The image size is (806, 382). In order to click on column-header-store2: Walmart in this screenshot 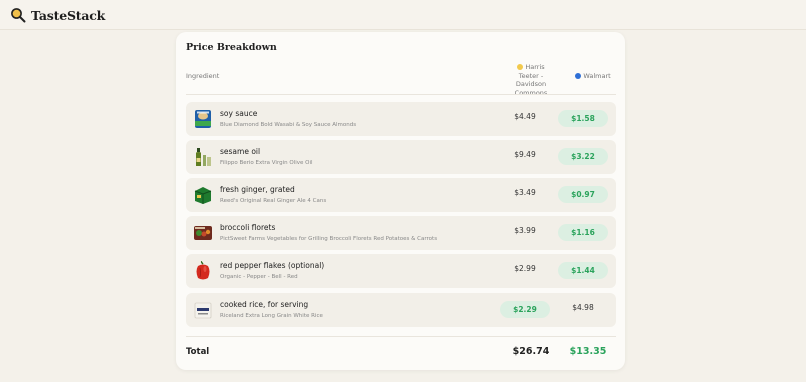, I will do `click(593, 76)`.